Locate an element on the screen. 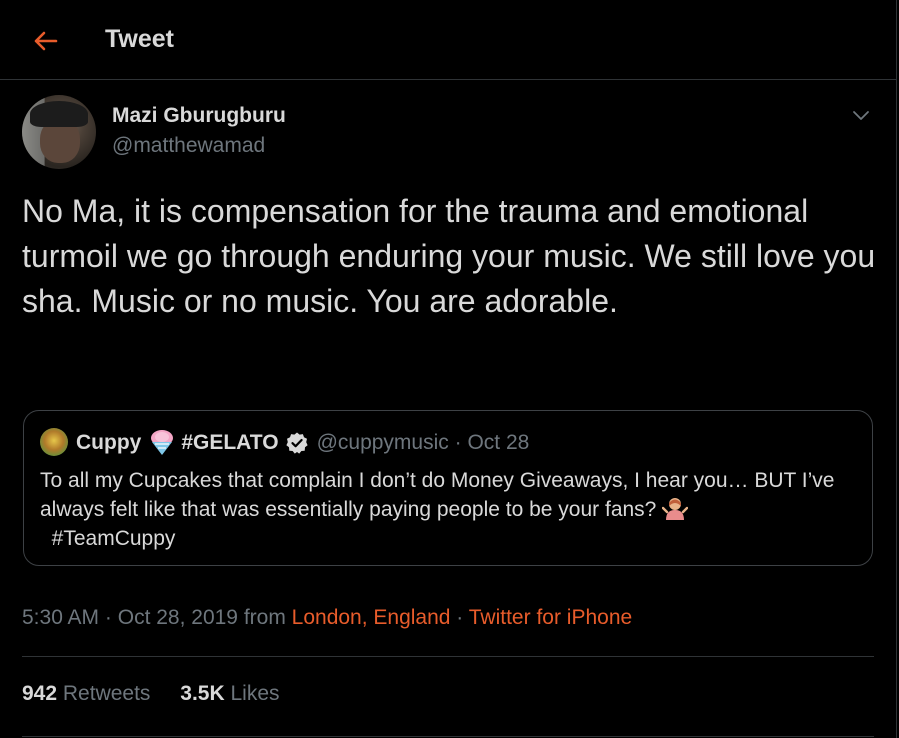 This screenshot has height=738, width=899. meta-from: from is located at coordinates (264, 617).